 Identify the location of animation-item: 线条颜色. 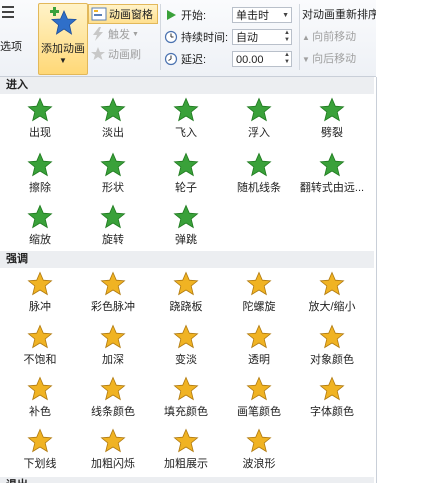
(113, 397).